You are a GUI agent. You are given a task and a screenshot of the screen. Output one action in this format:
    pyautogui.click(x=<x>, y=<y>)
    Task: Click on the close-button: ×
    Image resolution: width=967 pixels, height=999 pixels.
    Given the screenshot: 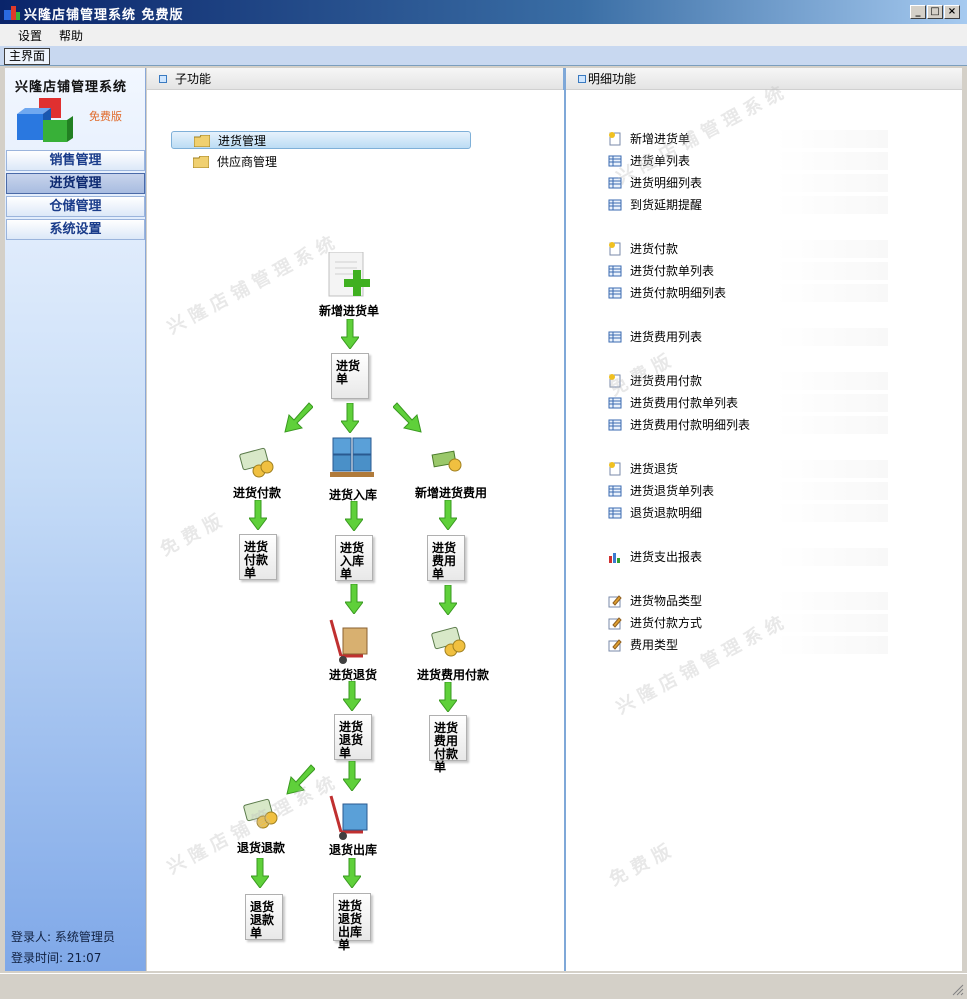 What is the action you would take?
    pyautogui.click(x=952, y=12)
    